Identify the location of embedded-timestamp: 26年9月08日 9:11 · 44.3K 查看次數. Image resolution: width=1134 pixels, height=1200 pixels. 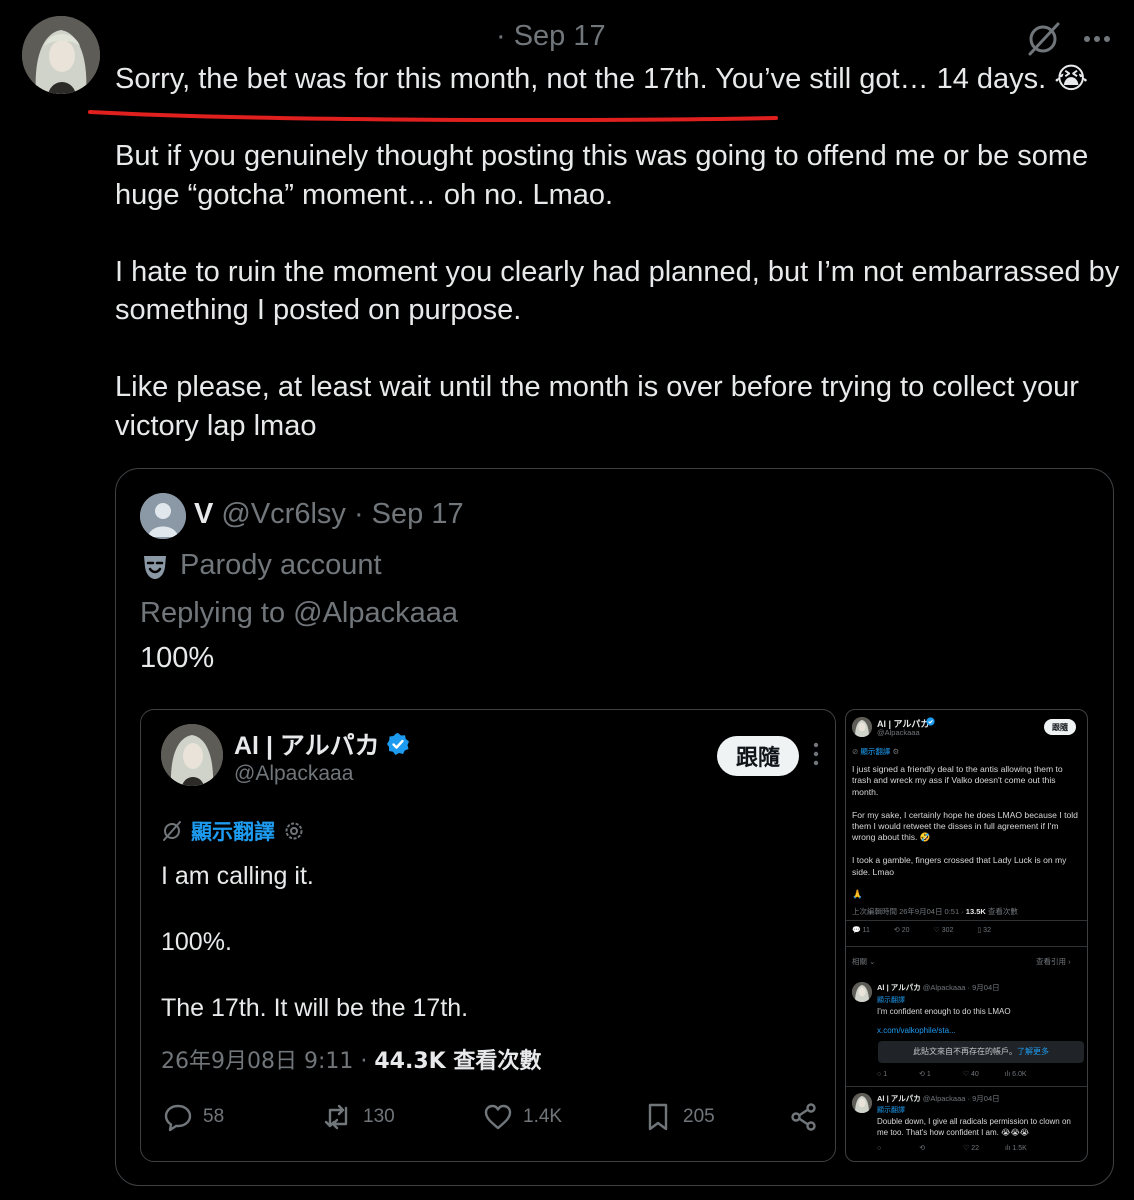
(351, 1059).